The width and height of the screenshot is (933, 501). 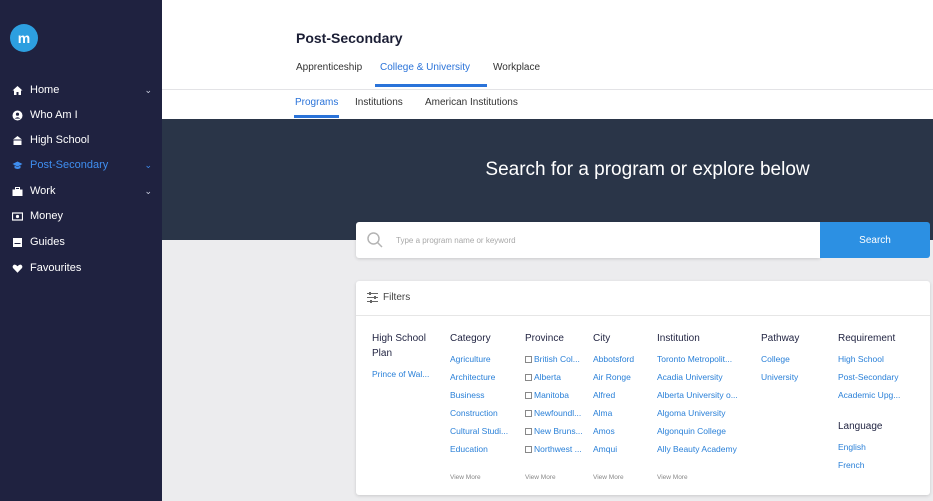 I want to click on search-input, so click(x=596, y=240).